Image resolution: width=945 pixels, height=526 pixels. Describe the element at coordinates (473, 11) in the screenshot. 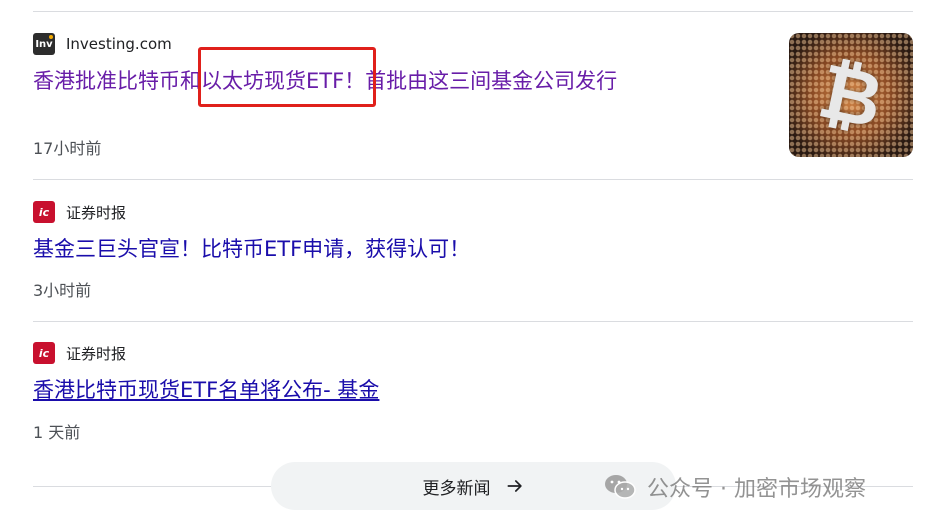

I see `top-divider` at that location.